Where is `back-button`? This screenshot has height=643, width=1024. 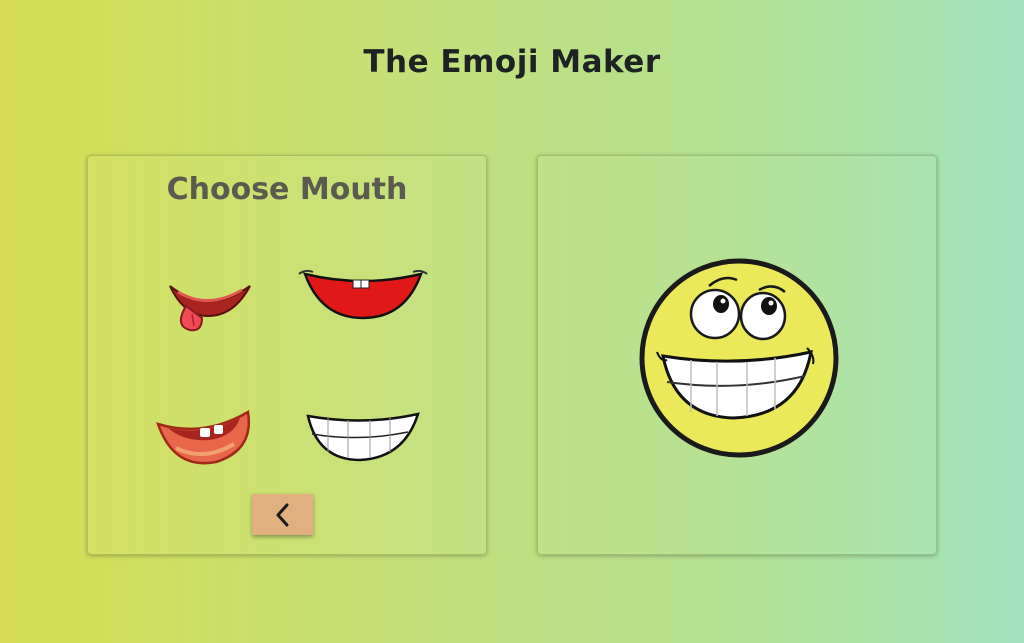 back-button is located at coordinates (282, 514).